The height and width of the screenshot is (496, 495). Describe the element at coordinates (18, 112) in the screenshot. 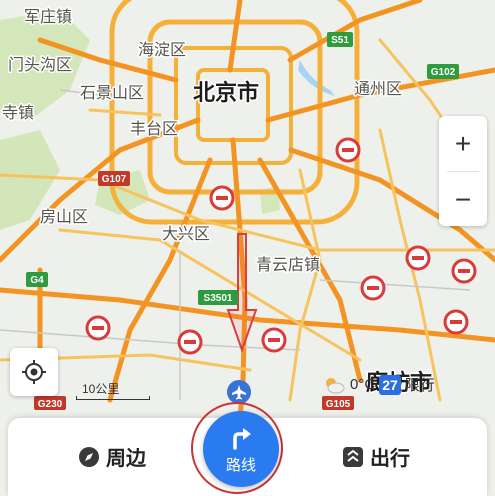

I see `district-label-zhaisi: 寺镇` at that location.